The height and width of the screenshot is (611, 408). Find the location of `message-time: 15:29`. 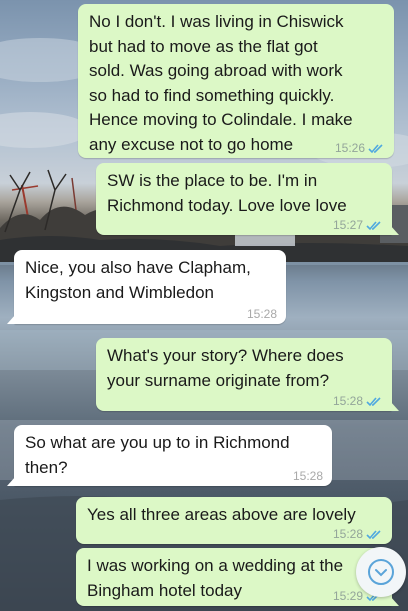

message-time: 15:29 is located at coordinates (347, 596).